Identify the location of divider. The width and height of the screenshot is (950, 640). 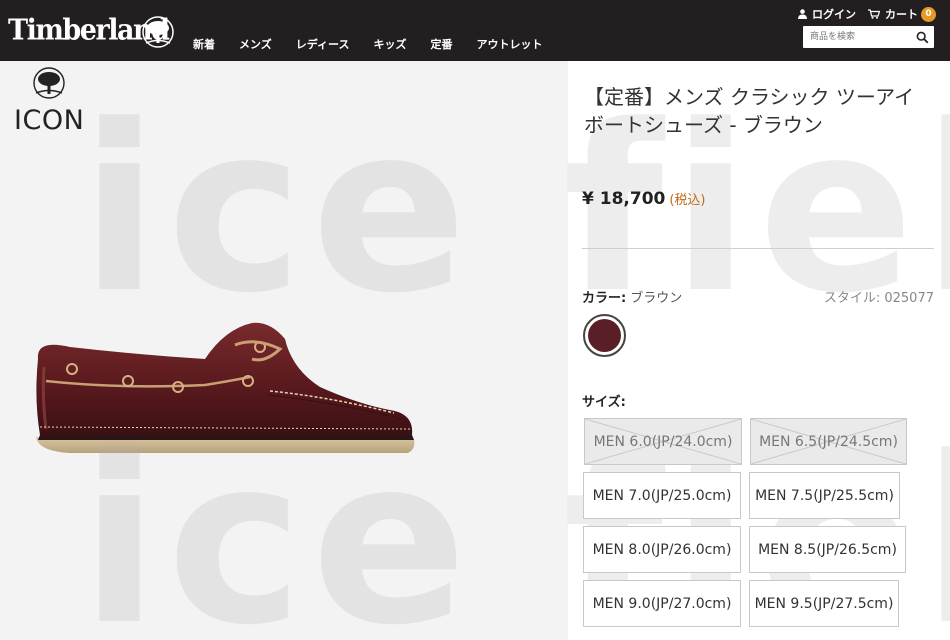
(758, 248).